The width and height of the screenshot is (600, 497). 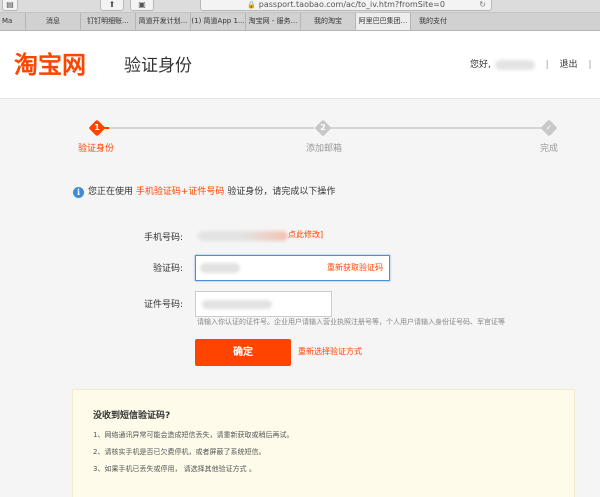 What do you see at coordinates (53, 21) in the screenshot?
I see `tab-messages: 消息` at bounding box center [53, 21].